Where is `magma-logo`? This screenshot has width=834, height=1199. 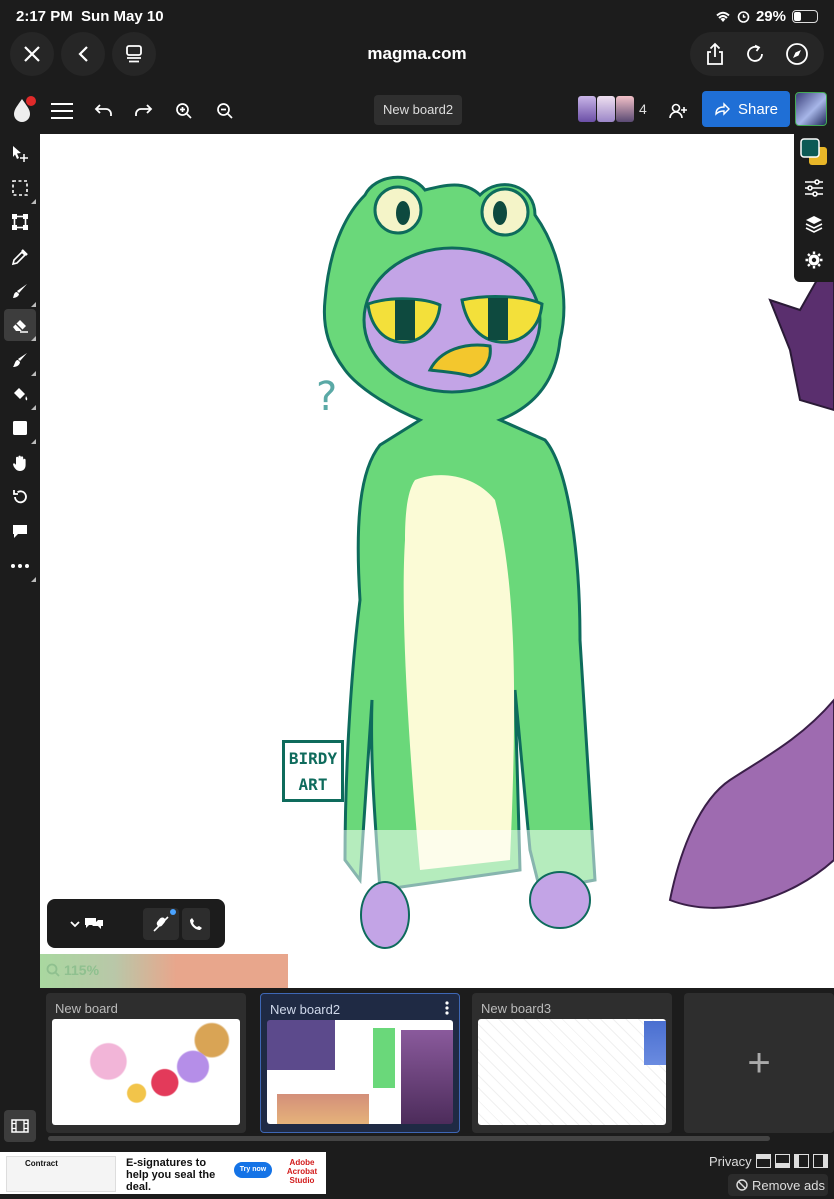
magma-logo is located at coordinates (24, 110).